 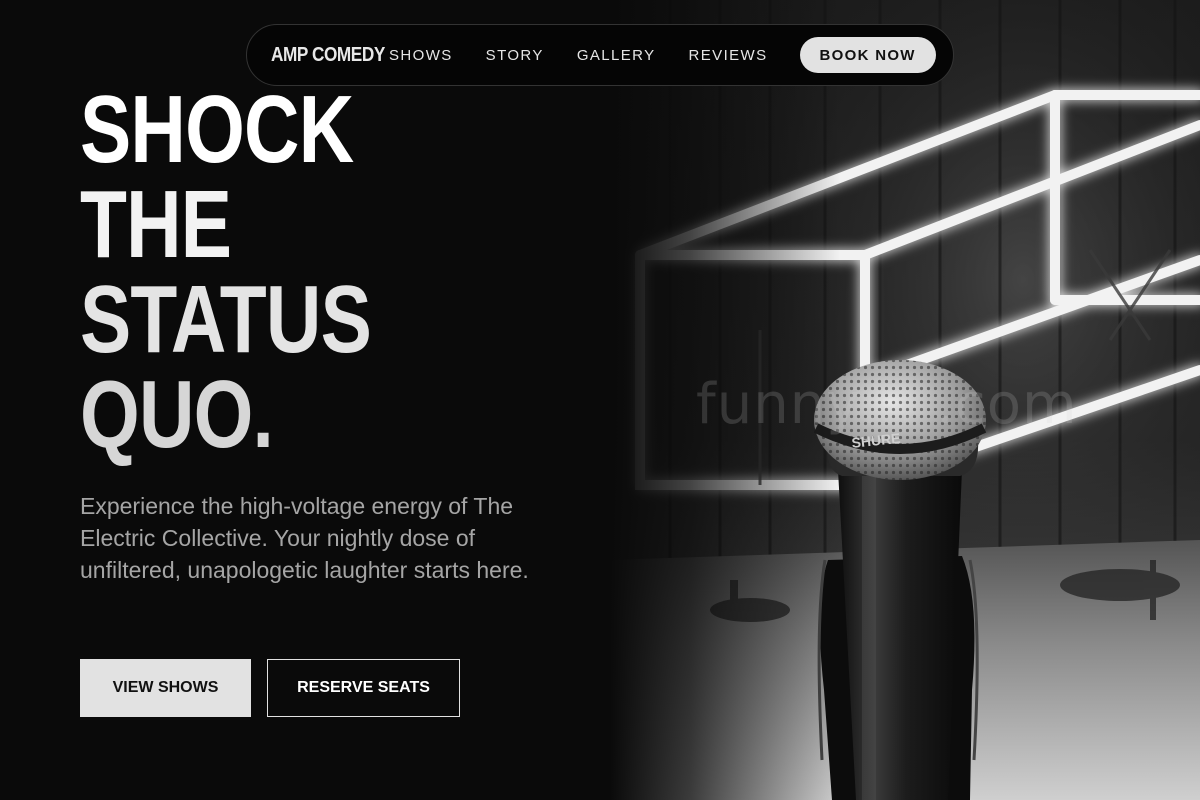 What do you see at coordinates (177, 414) in the screenshot?
I see `headline-line-4: QUO.` at bounding box center [177, 414].